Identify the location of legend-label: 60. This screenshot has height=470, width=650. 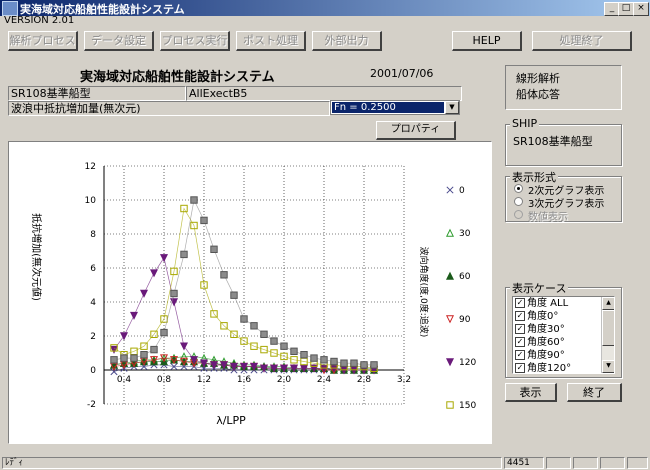
(465, 277).